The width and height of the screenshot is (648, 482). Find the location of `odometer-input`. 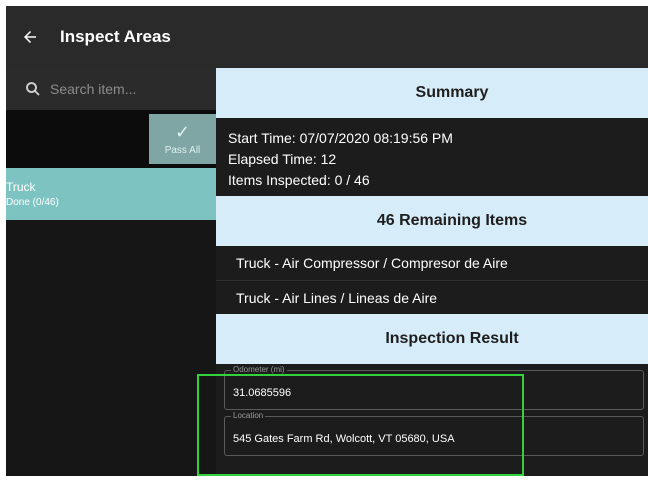

odometer-input is located at coordinates (433, 393).